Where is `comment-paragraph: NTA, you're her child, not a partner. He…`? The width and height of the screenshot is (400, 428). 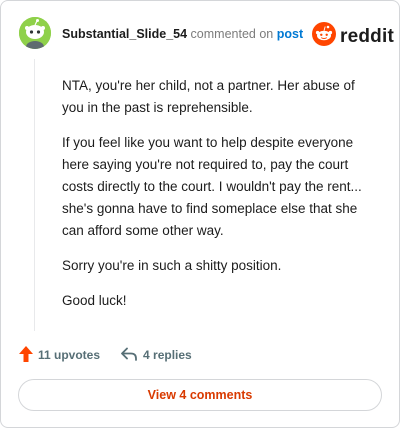
comment-paragraph: NTA, you're her child, not a partner. He… is located at coordinates (208, 96).